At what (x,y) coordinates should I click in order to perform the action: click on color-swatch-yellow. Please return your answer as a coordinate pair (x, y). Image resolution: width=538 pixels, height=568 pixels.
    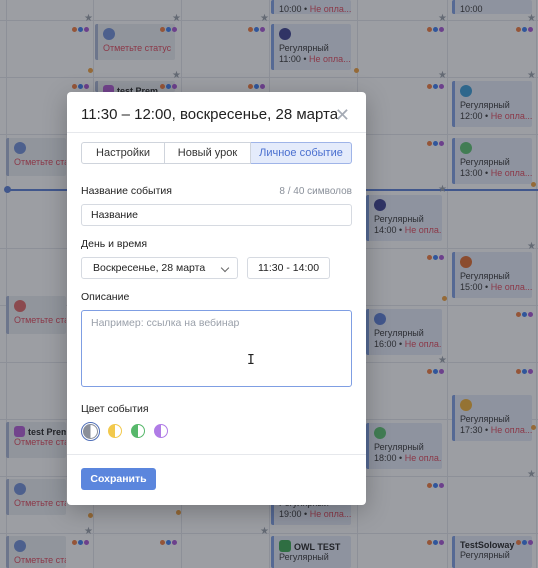
    Looking at the image, I should click on (115, 431).